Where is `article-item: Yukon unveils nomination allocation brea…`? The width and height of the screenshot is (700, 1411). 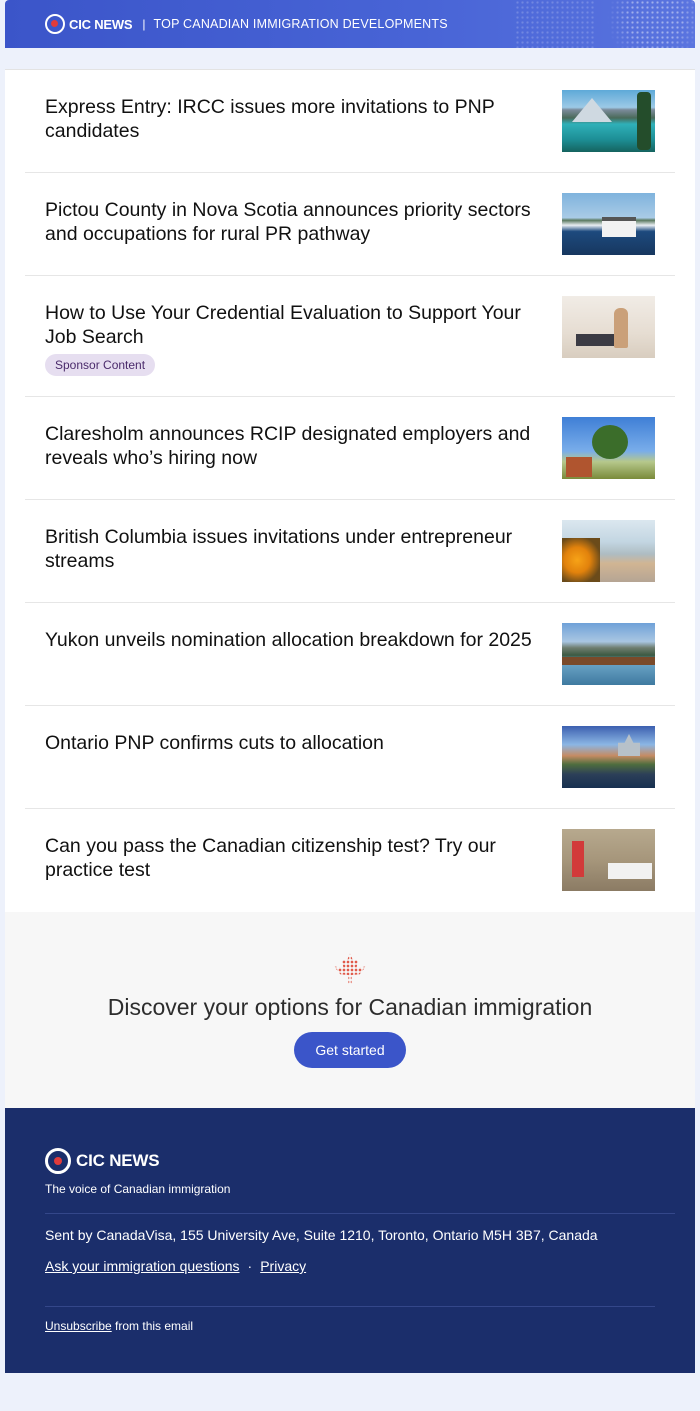
article-item: Yukon unveils nomination allocation brea… is located at coordinates (350, 654).